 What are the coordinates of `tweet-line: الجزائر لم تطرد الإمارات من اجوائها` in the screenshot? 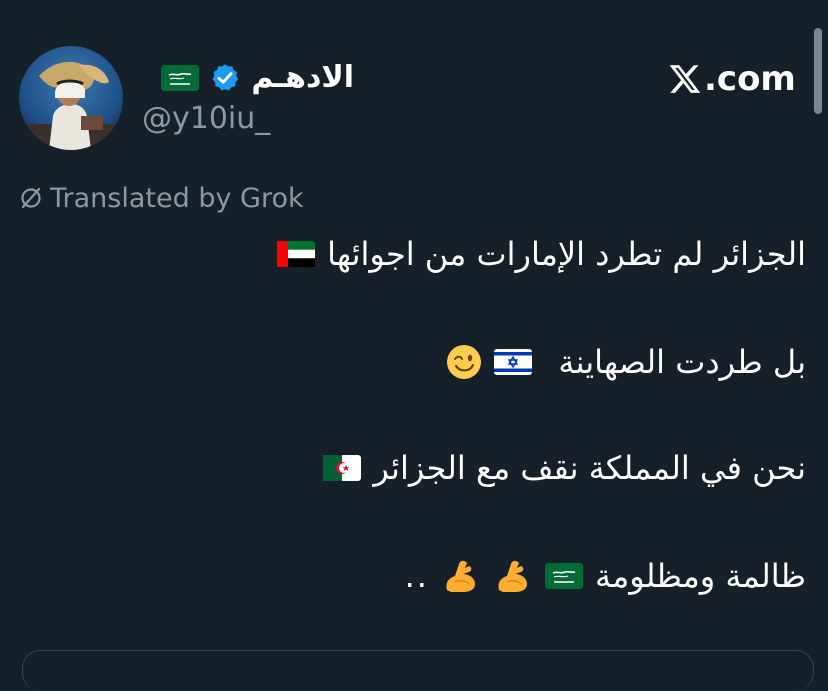 It's located at (541, 254).